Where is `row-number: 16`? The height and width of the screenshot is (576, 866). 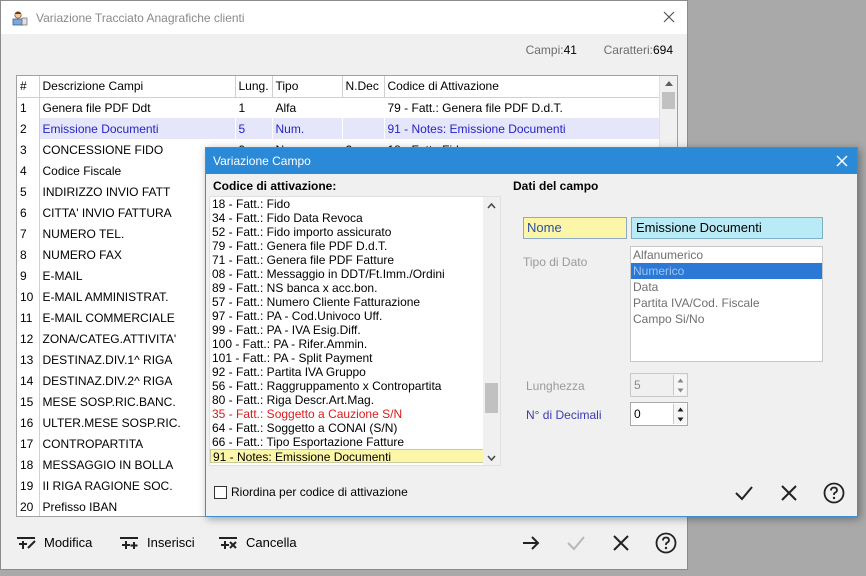
row-number: 16 is located at coordinates (28, 422).